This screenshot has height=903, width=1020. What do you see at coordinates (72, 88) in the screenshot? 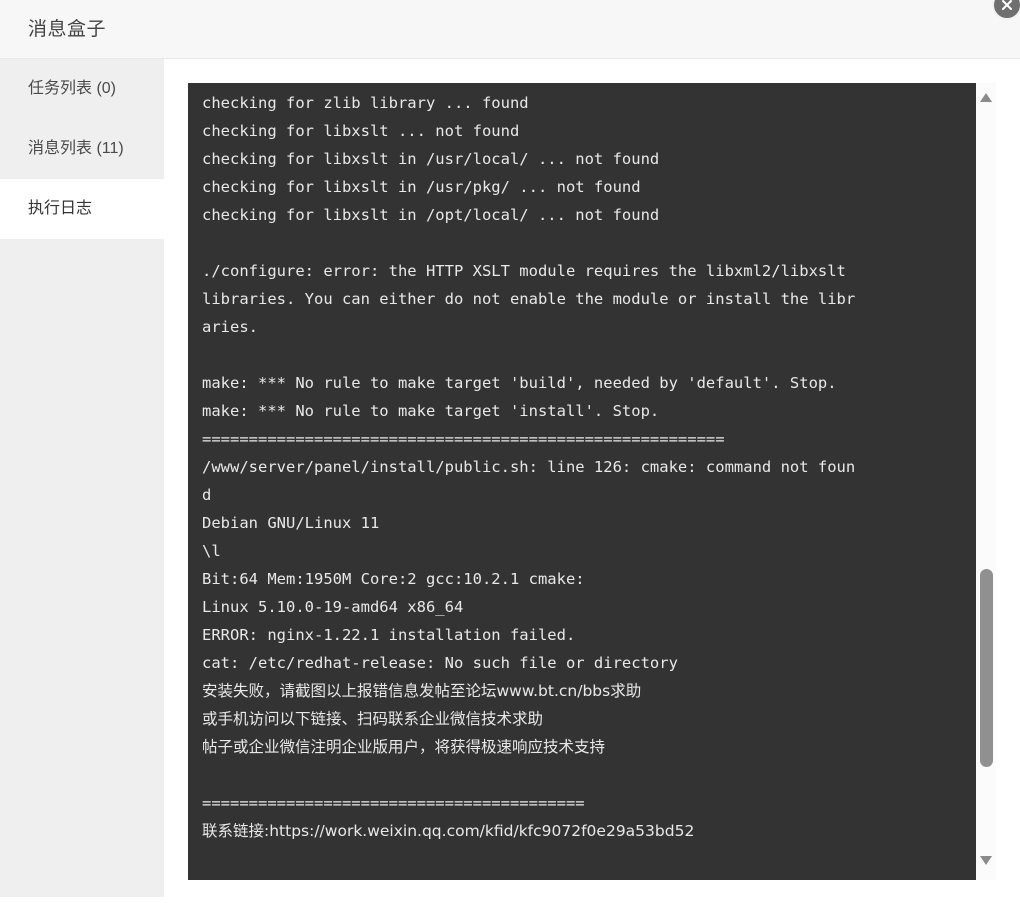
I see `sidebar-item-label: 任务列表 (0)` at bounding box center [72, 88].